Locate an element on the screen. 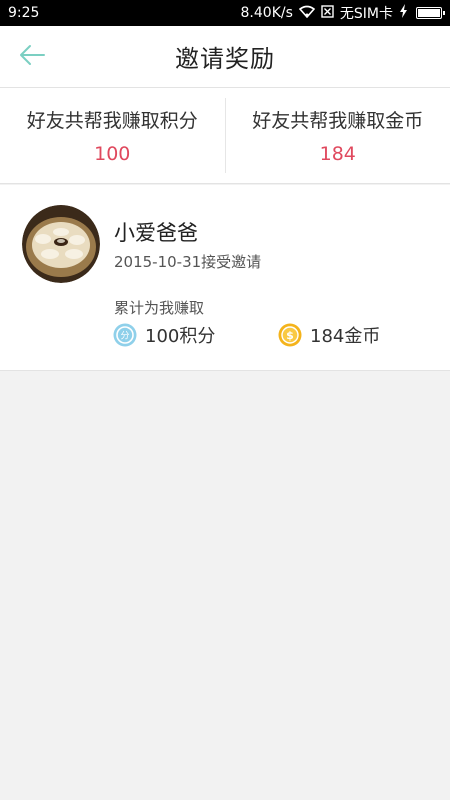 The width and height of the screenshot is (450, 800). sim-status: 无SIM卡 is located at coordinates (366, 14).